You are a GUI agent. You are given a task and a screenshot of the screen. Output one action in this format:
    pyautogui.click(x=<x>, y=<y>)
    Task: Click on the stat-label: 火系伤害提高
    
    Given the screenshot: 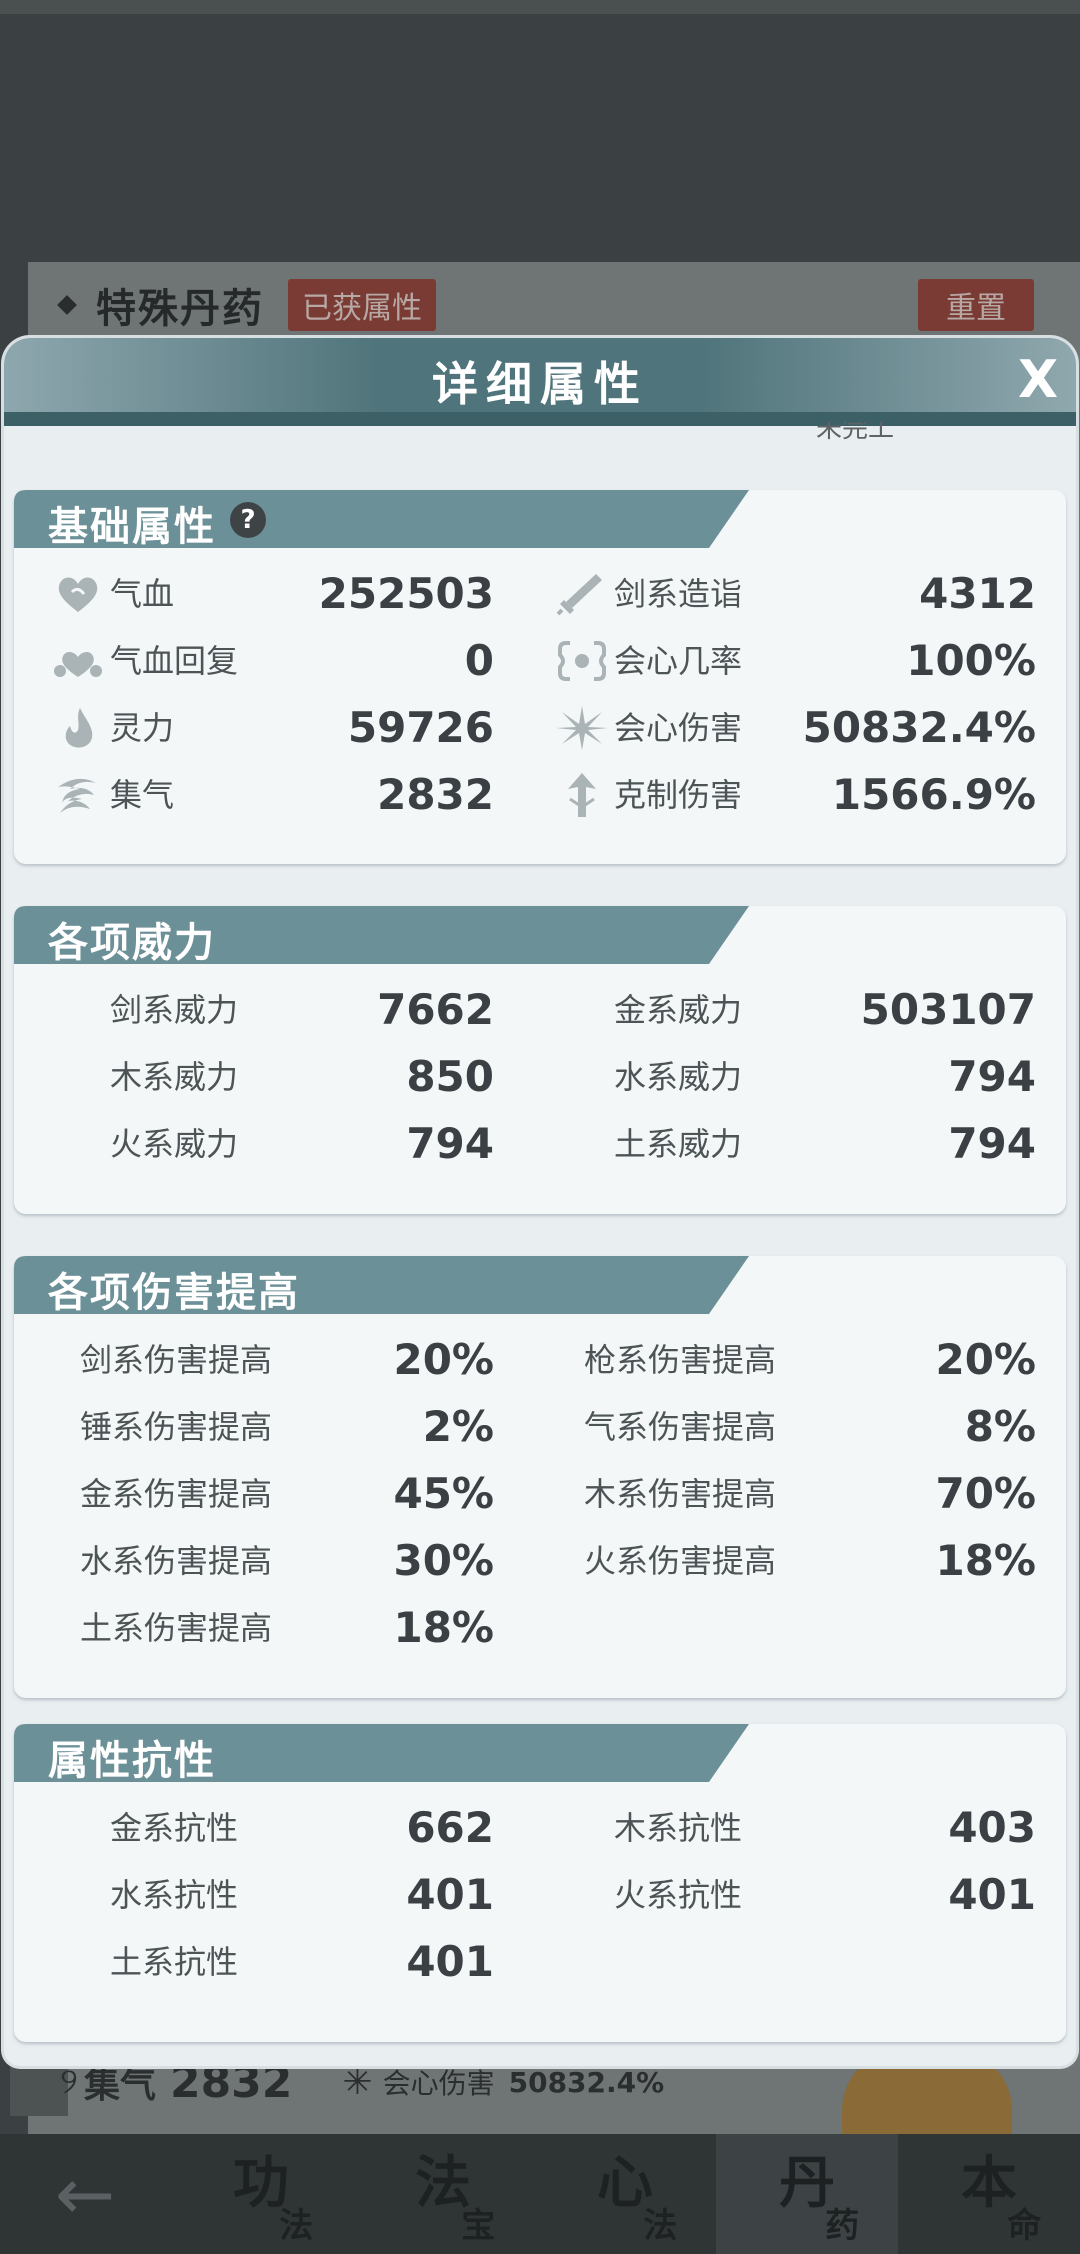 What is the action you would take?
    pyautogui.click(x=680, y=1561)
    